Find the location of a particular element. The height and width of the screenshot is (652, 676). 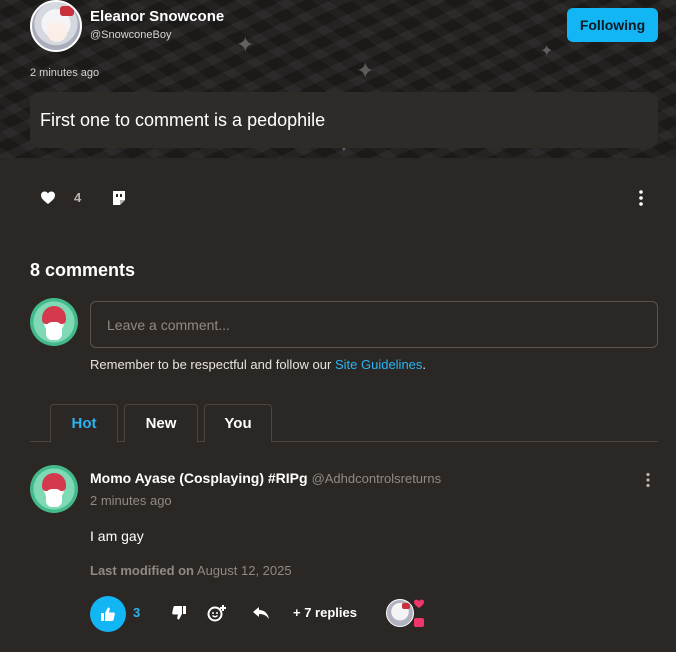

post-reaction-bar: 4 is located at coordinates (338, 198).